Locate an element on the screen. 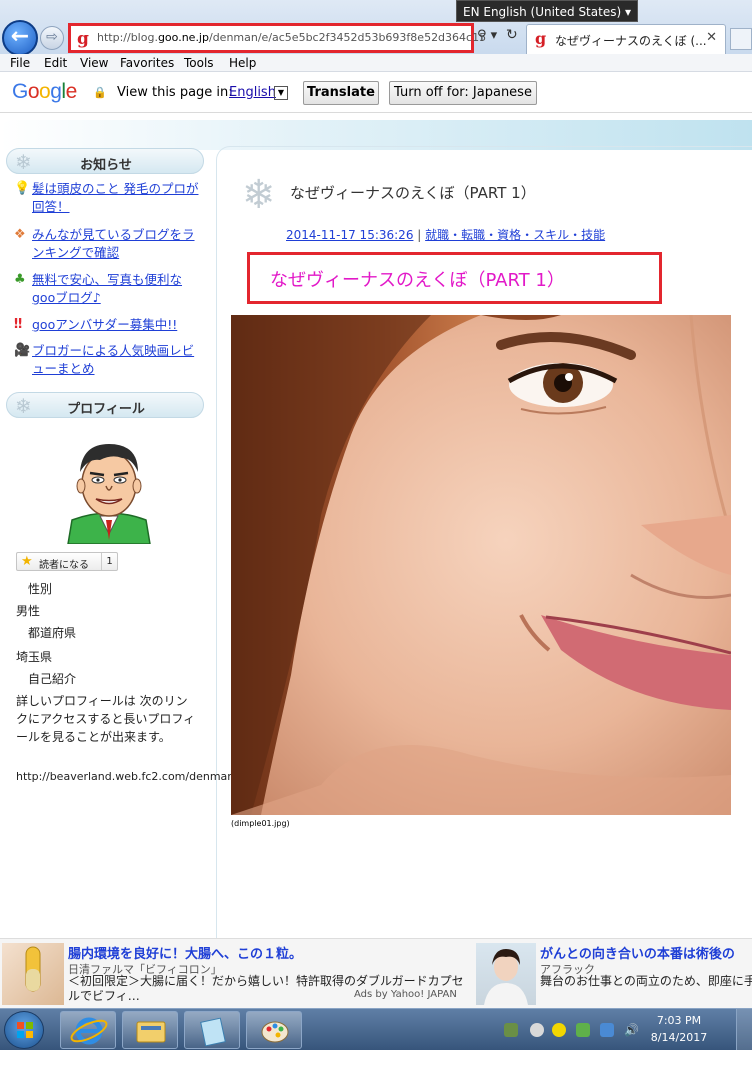  explorer-taskbar-button is located at coordinates (150, 1030).